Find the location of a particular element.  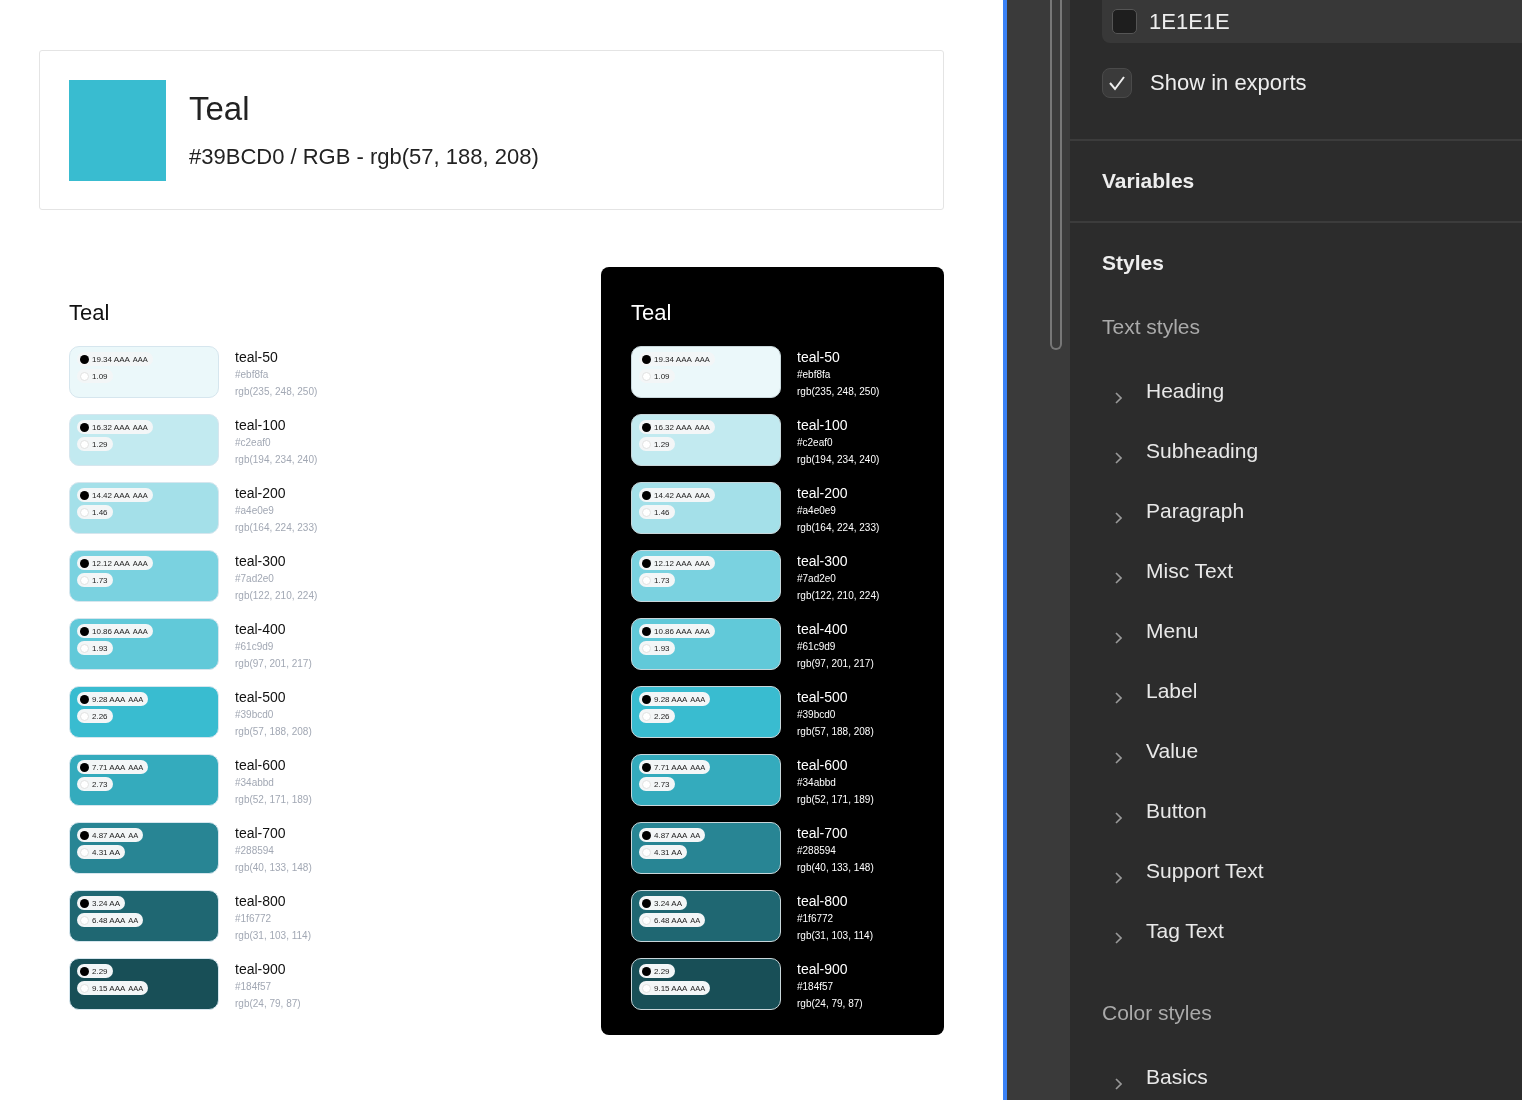

rgb-value: rgb(57, 188, 208) is located at coordinates (273, 732).